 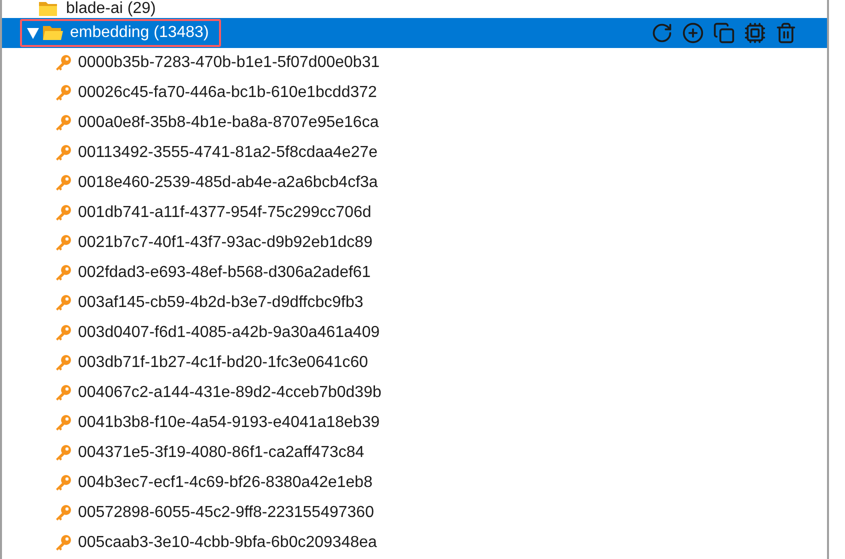 What do you see at coordinates (221, 453) in the screenshot?
I see `key-label: 004371e5-3f19-4080-86f1-ca2aff473c84` at bounding box center [221, 453].